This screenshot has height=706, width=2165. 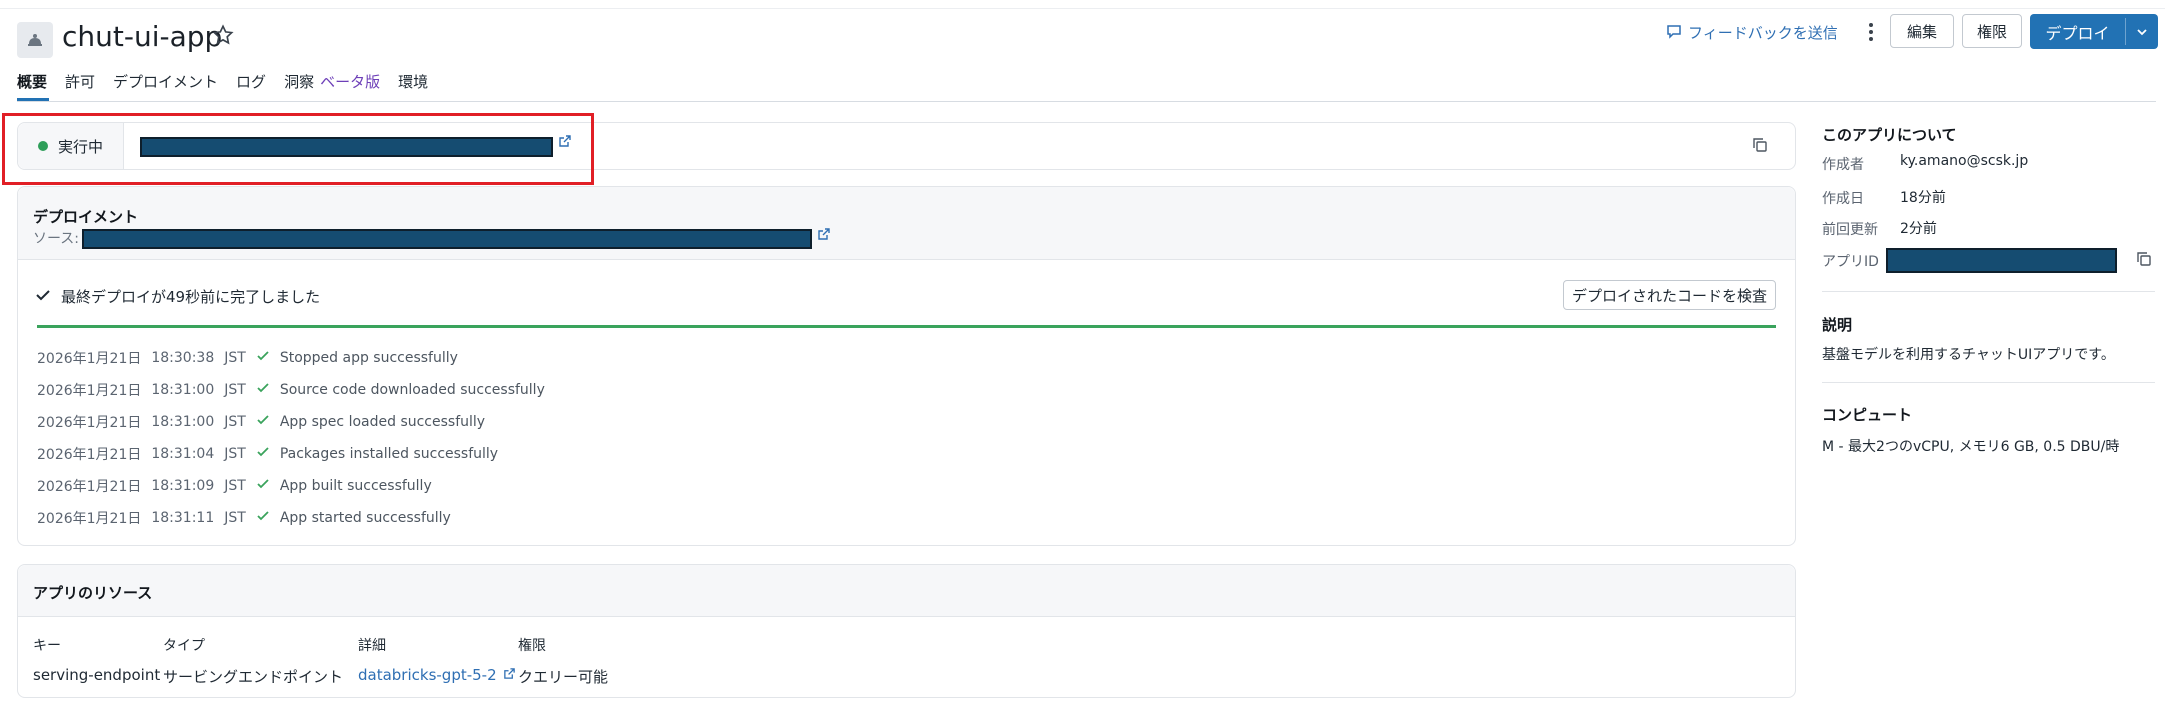 I want to click on resource-detail-link: databricks-gpt-5-2, so click(x=437, y=675).